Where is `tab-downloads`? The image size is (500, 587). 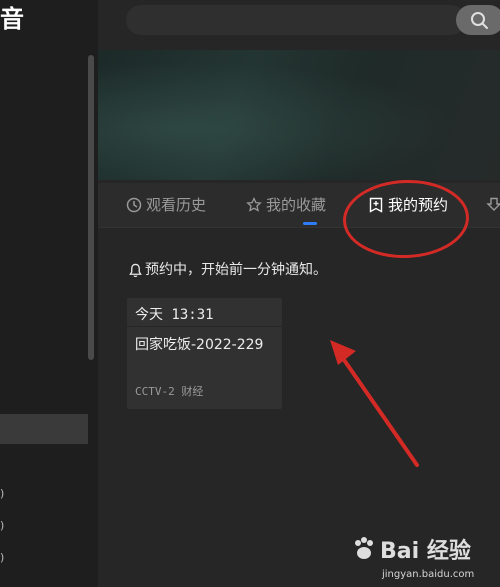
tab-downloads is located at coordinates (493, 205).